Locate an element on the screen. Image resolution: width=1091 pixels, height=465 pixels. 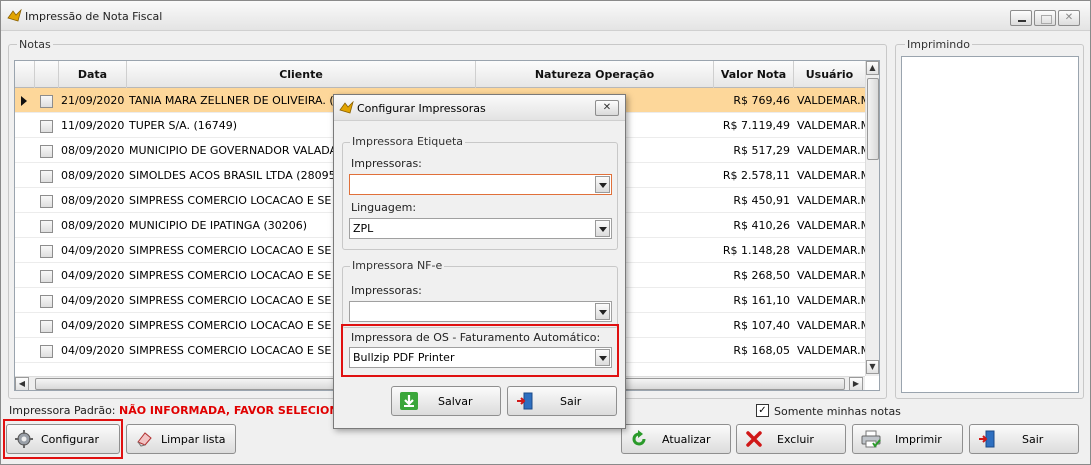
title-bar: Impressão de Nota Fiscal ✕ is located at coordinates (545, 16).